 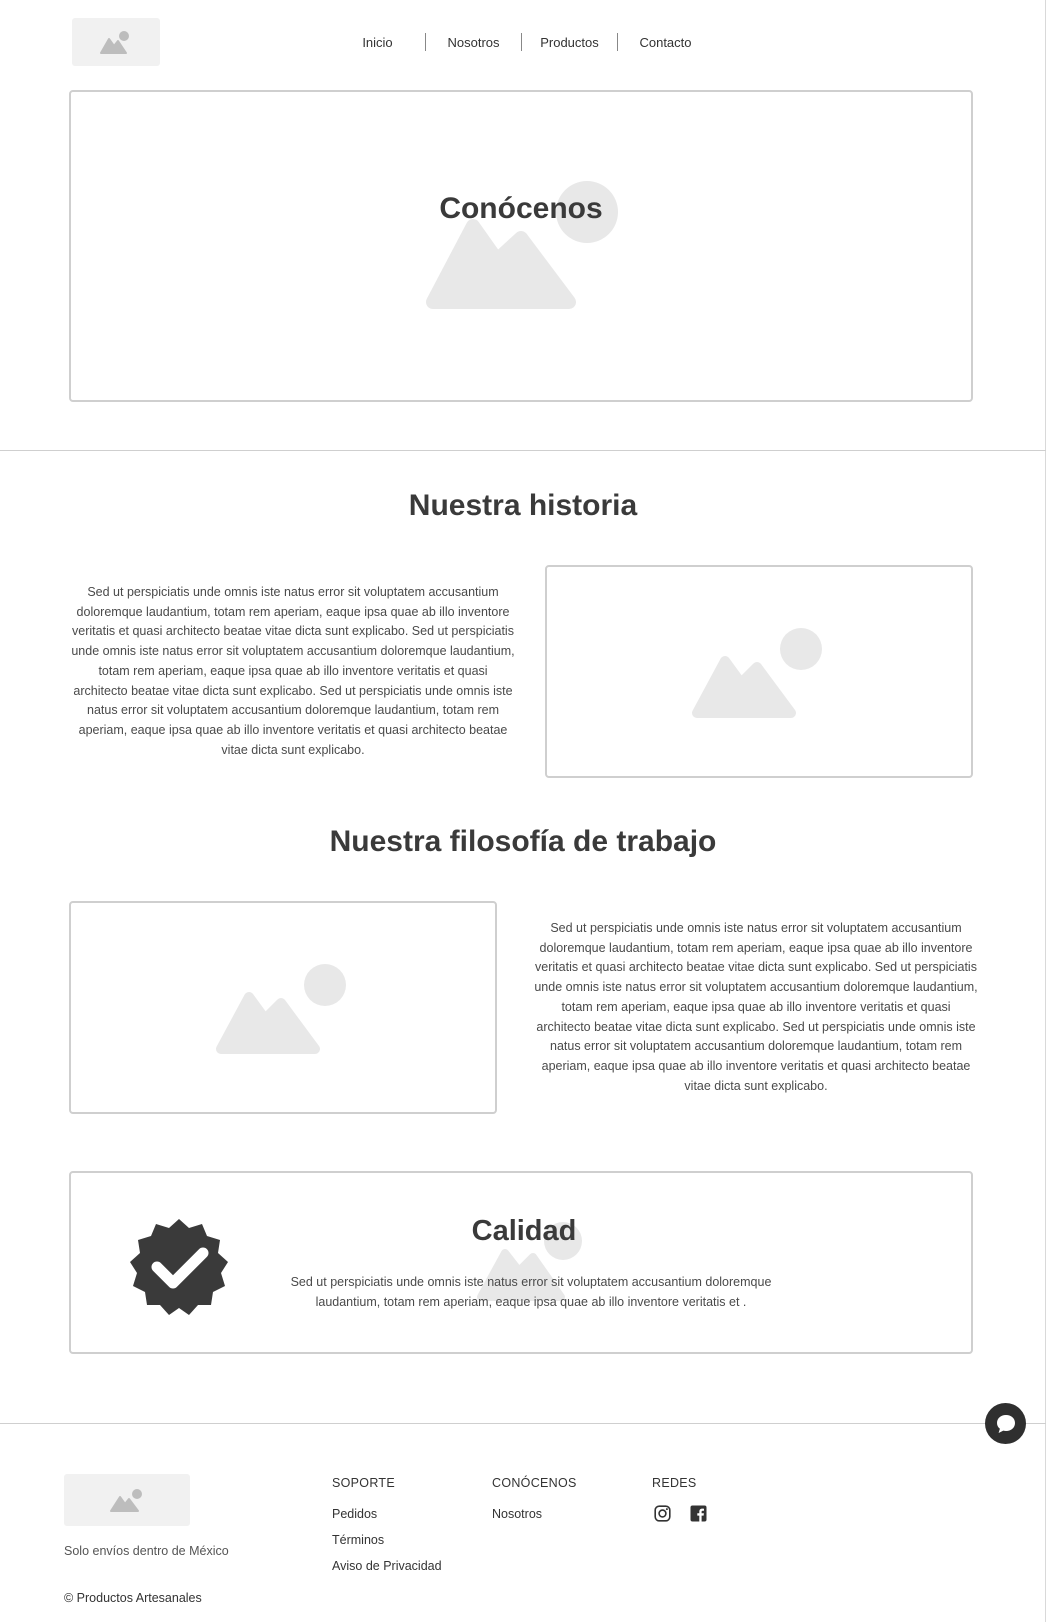 I want to click on chat-bubble-icon, so click(x=1005, y=1423).